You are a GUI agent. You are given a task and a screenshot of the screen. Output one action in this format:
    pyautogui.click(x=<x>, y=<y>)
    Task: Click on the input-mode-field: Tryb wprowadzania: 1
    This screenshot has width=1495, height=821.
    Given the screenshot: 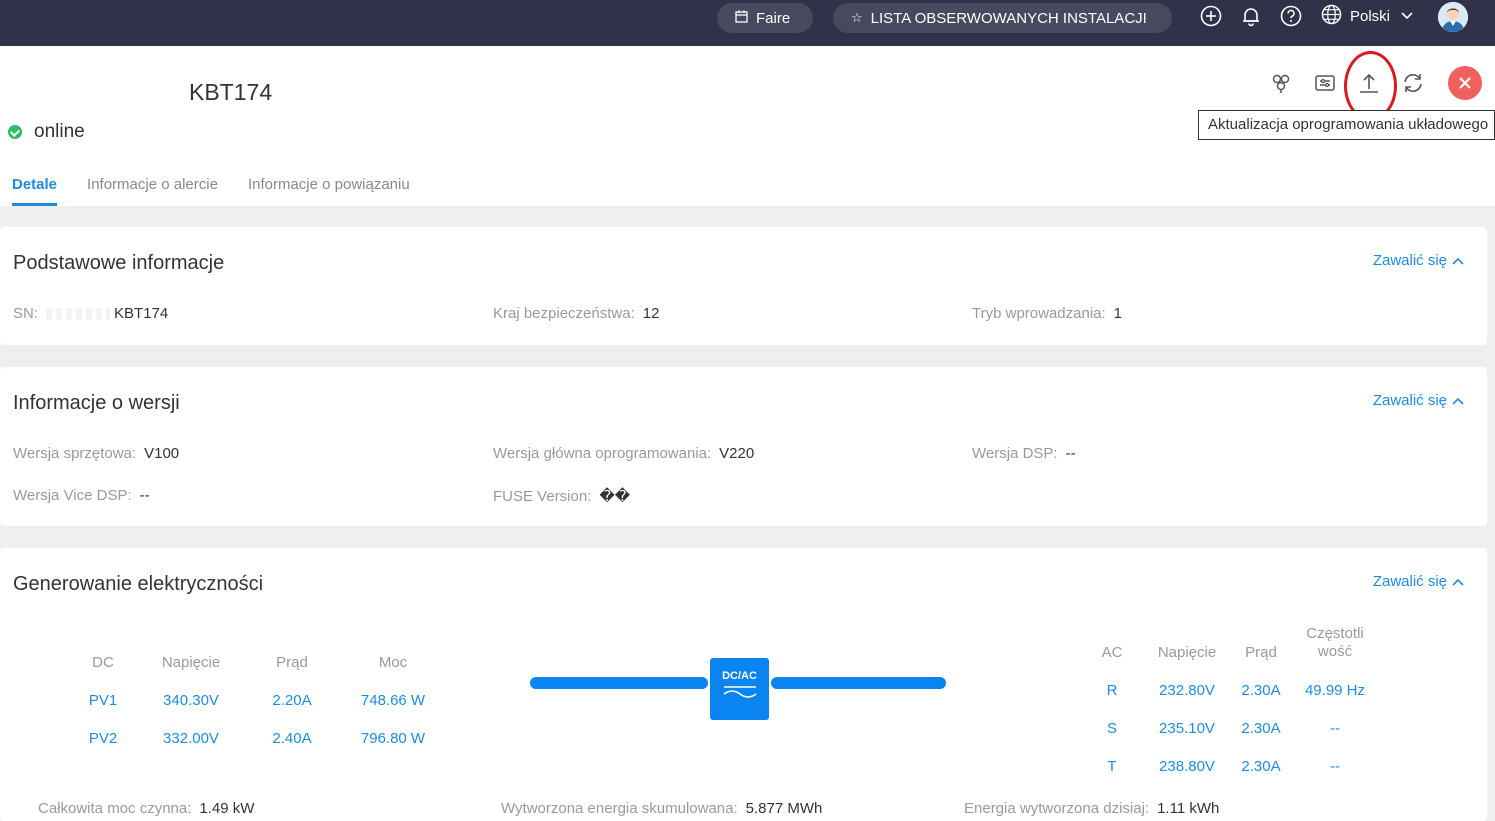 What is the action you would take?
    pyautogui.click(x=1047, y=313)
    